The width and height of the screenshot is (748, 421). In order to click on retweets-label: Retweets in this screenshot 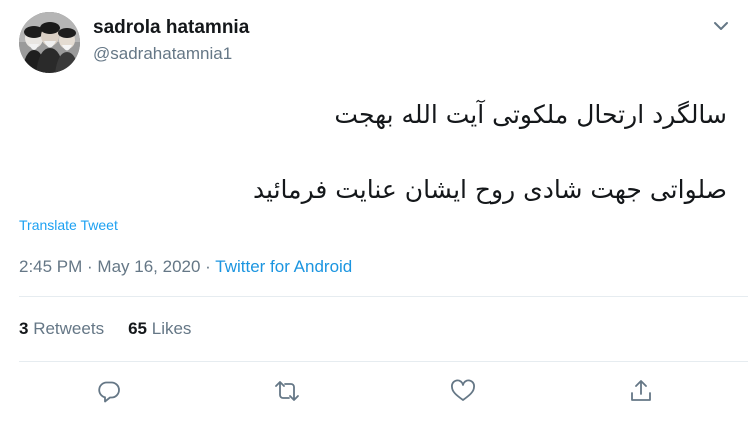, I will do `click(69, 328)`.